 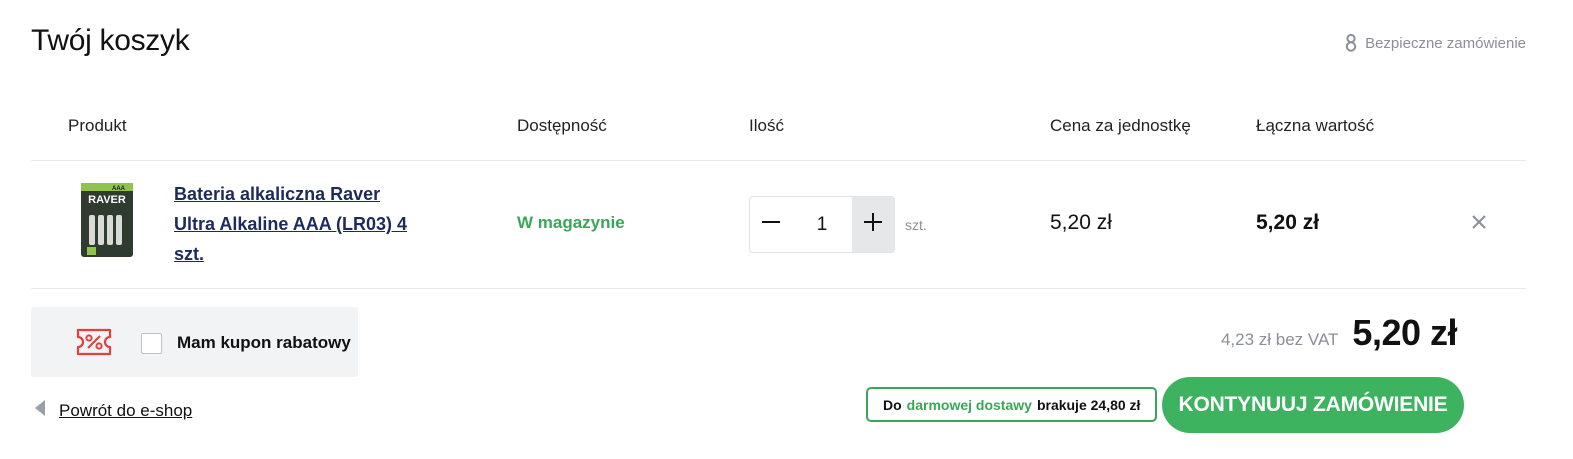 I want to click on shipping-highlight: darmowej dostawy, so click(x=969, y=404).